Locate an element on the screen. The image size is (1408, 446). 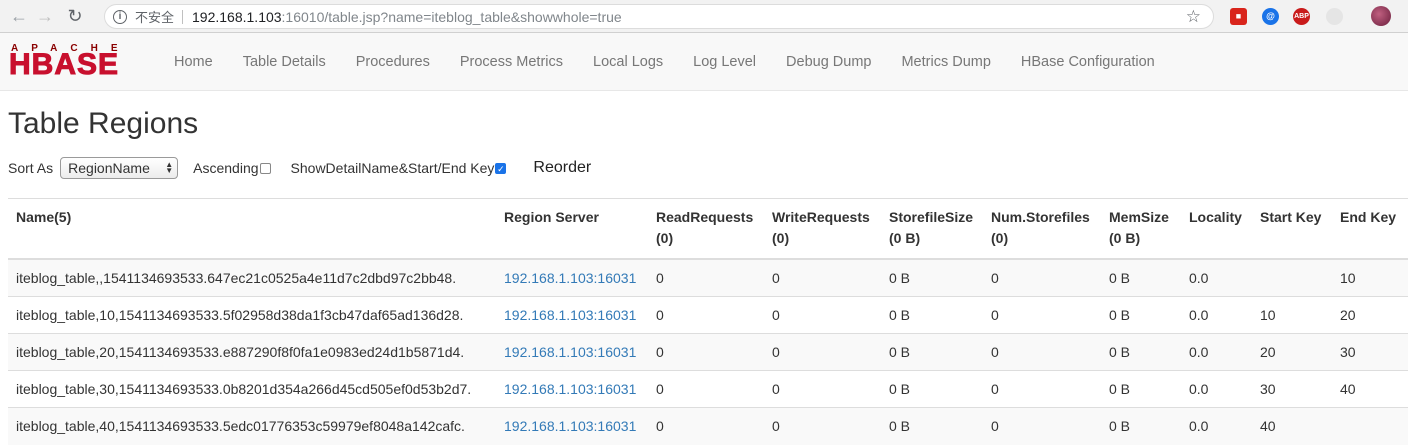
column-header-label: Locality is located at coordinates (1215, 217).